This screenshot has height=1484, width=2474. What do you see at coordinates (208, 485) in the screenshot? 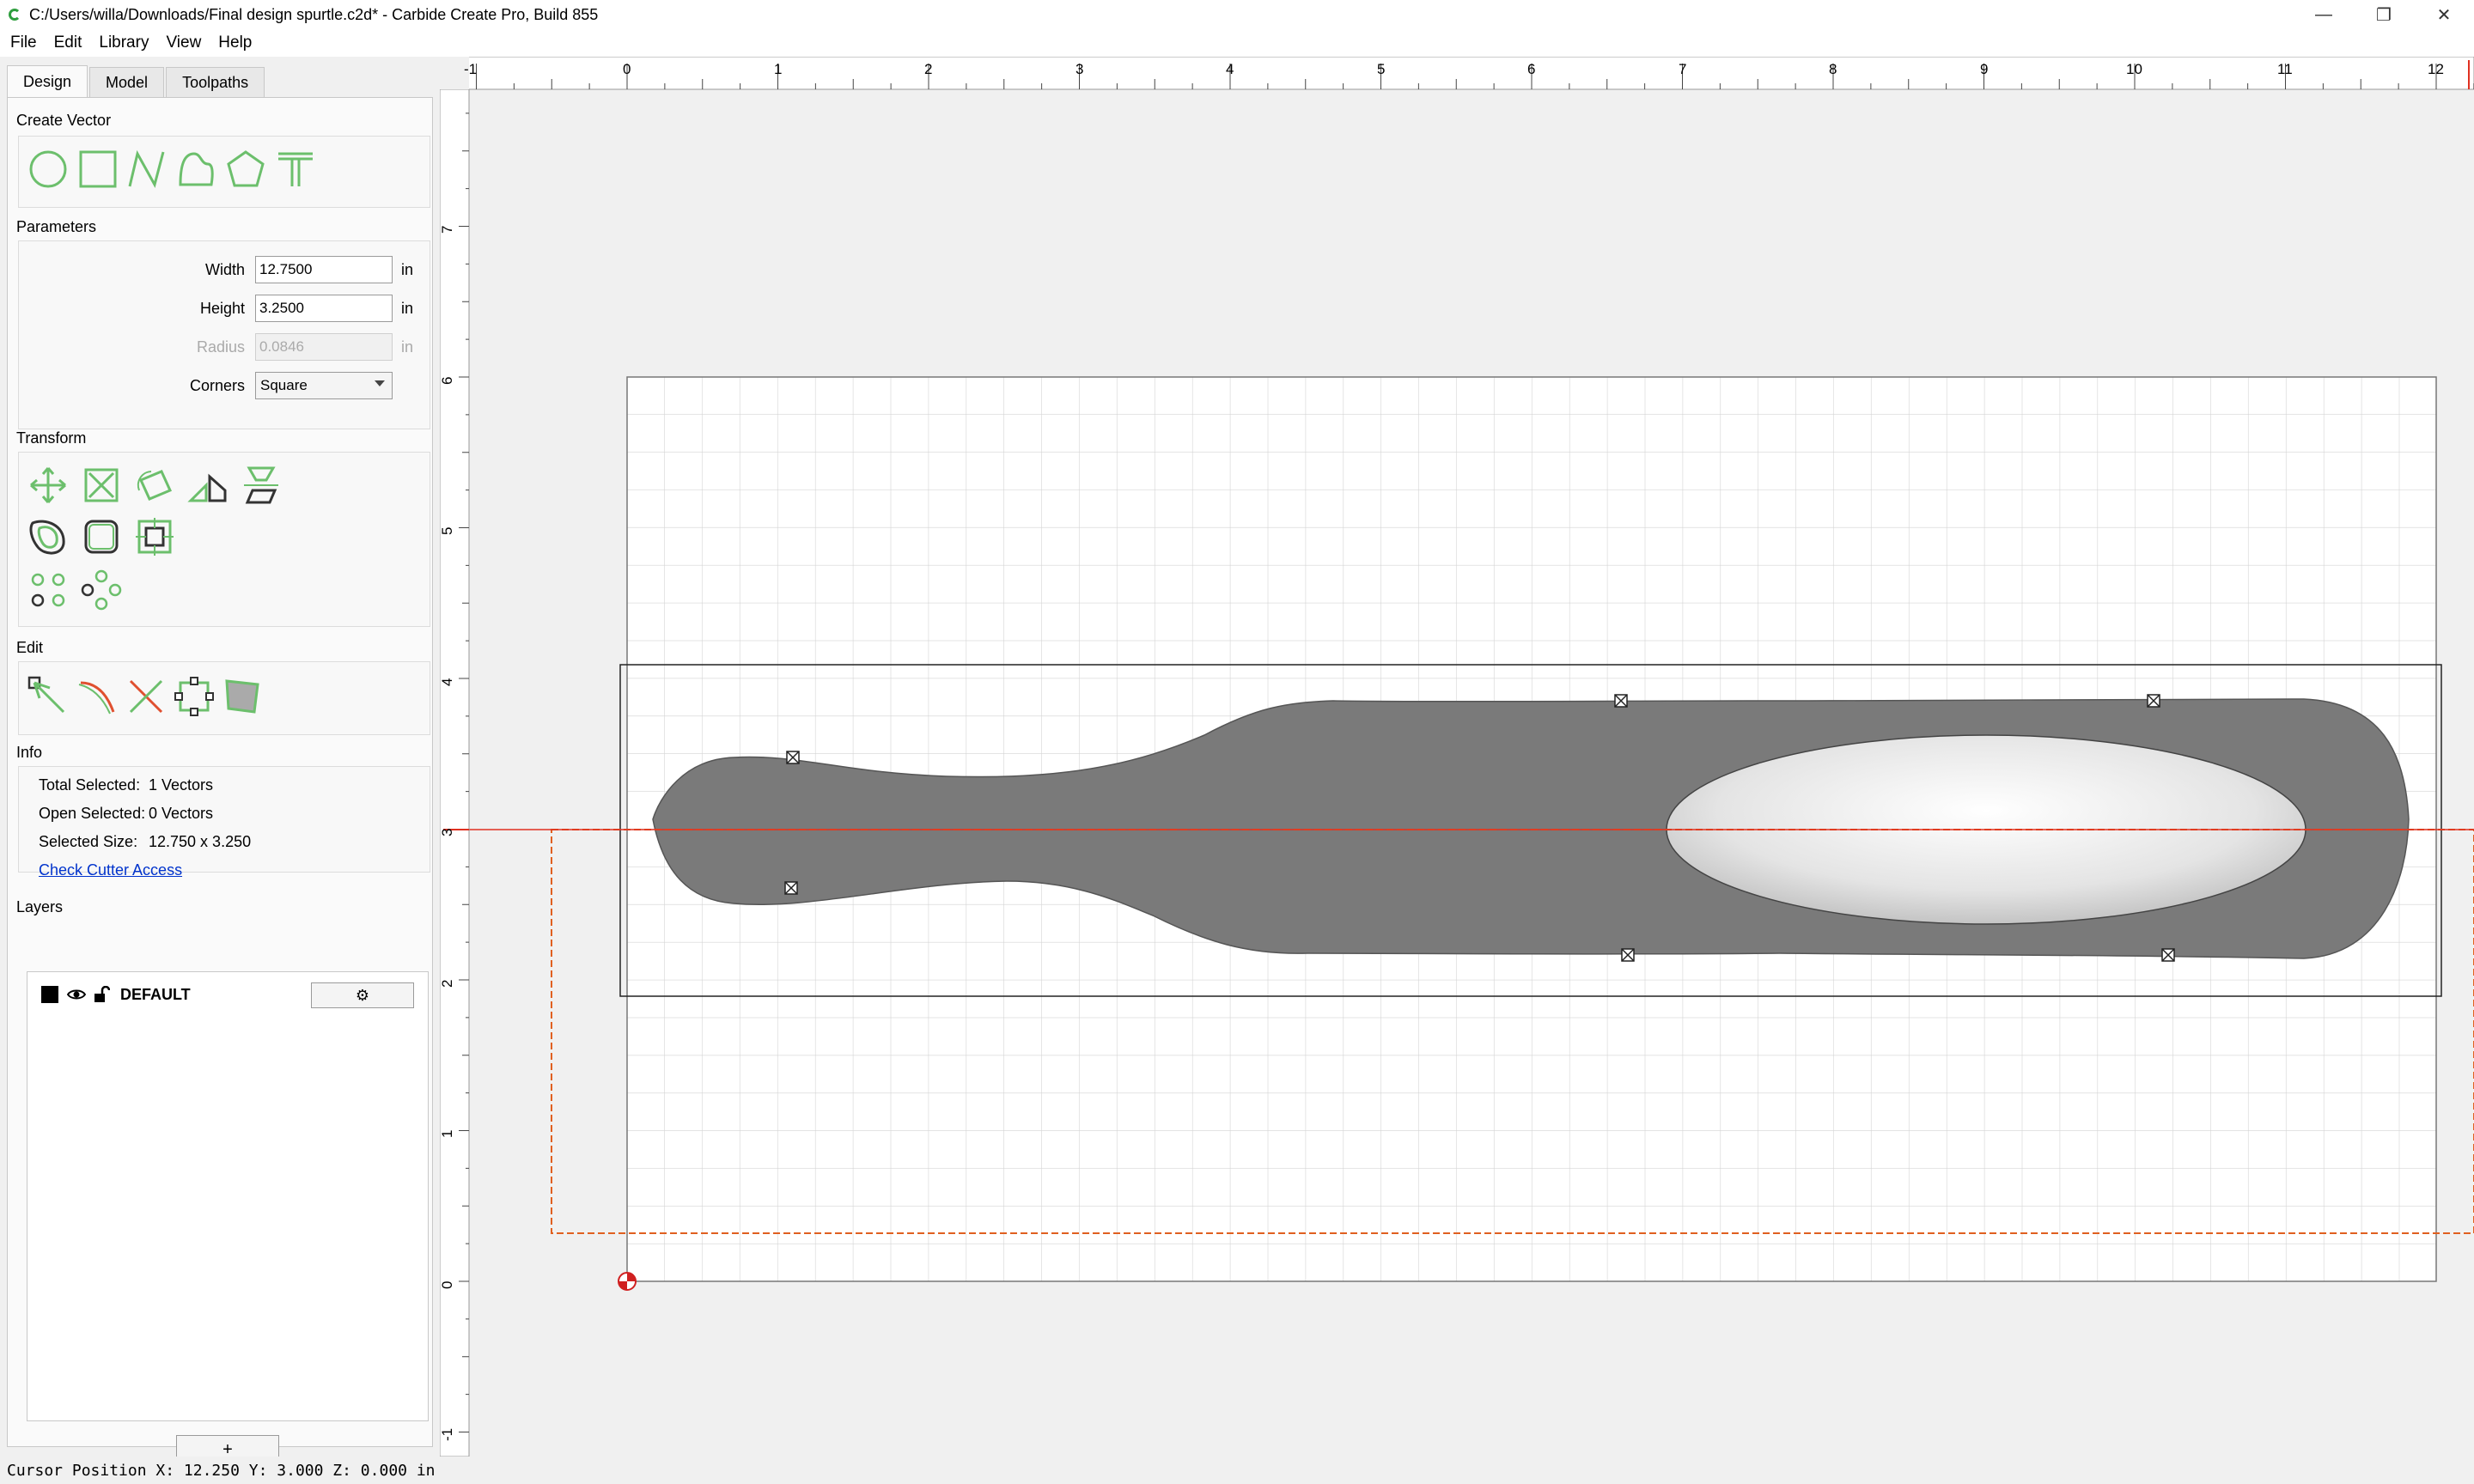
I see `mirror-icon` at bounding box center [208, 485].